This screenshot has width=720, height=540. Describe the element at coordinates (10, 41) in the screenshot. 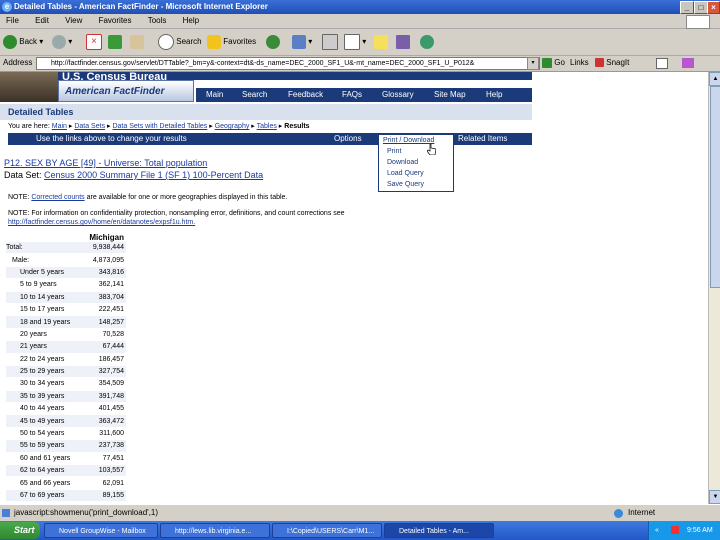

I see `back-arrow-icon` at that location.